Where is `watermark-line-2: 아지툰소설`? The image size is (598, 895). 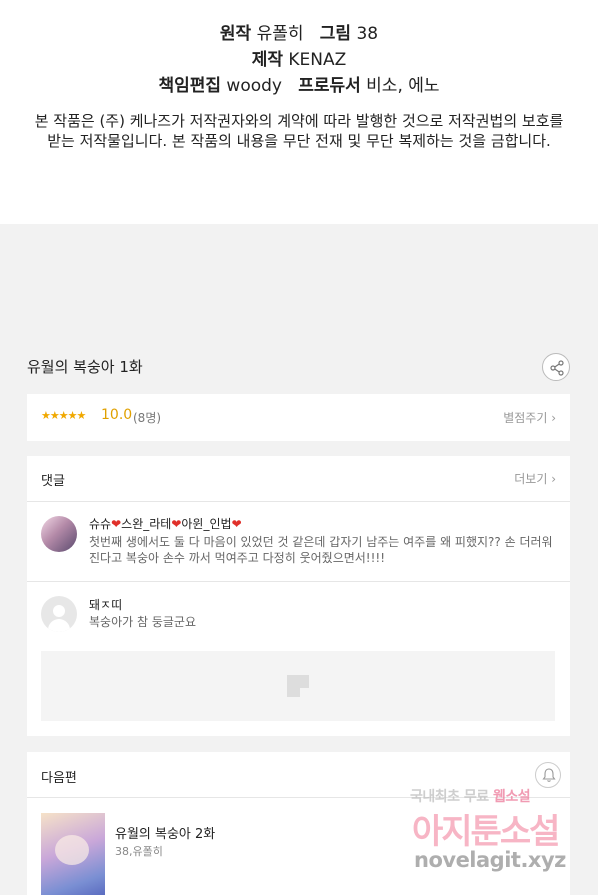 watermark-line-2: 아지툰소설 is located at coordinates (486, 832).